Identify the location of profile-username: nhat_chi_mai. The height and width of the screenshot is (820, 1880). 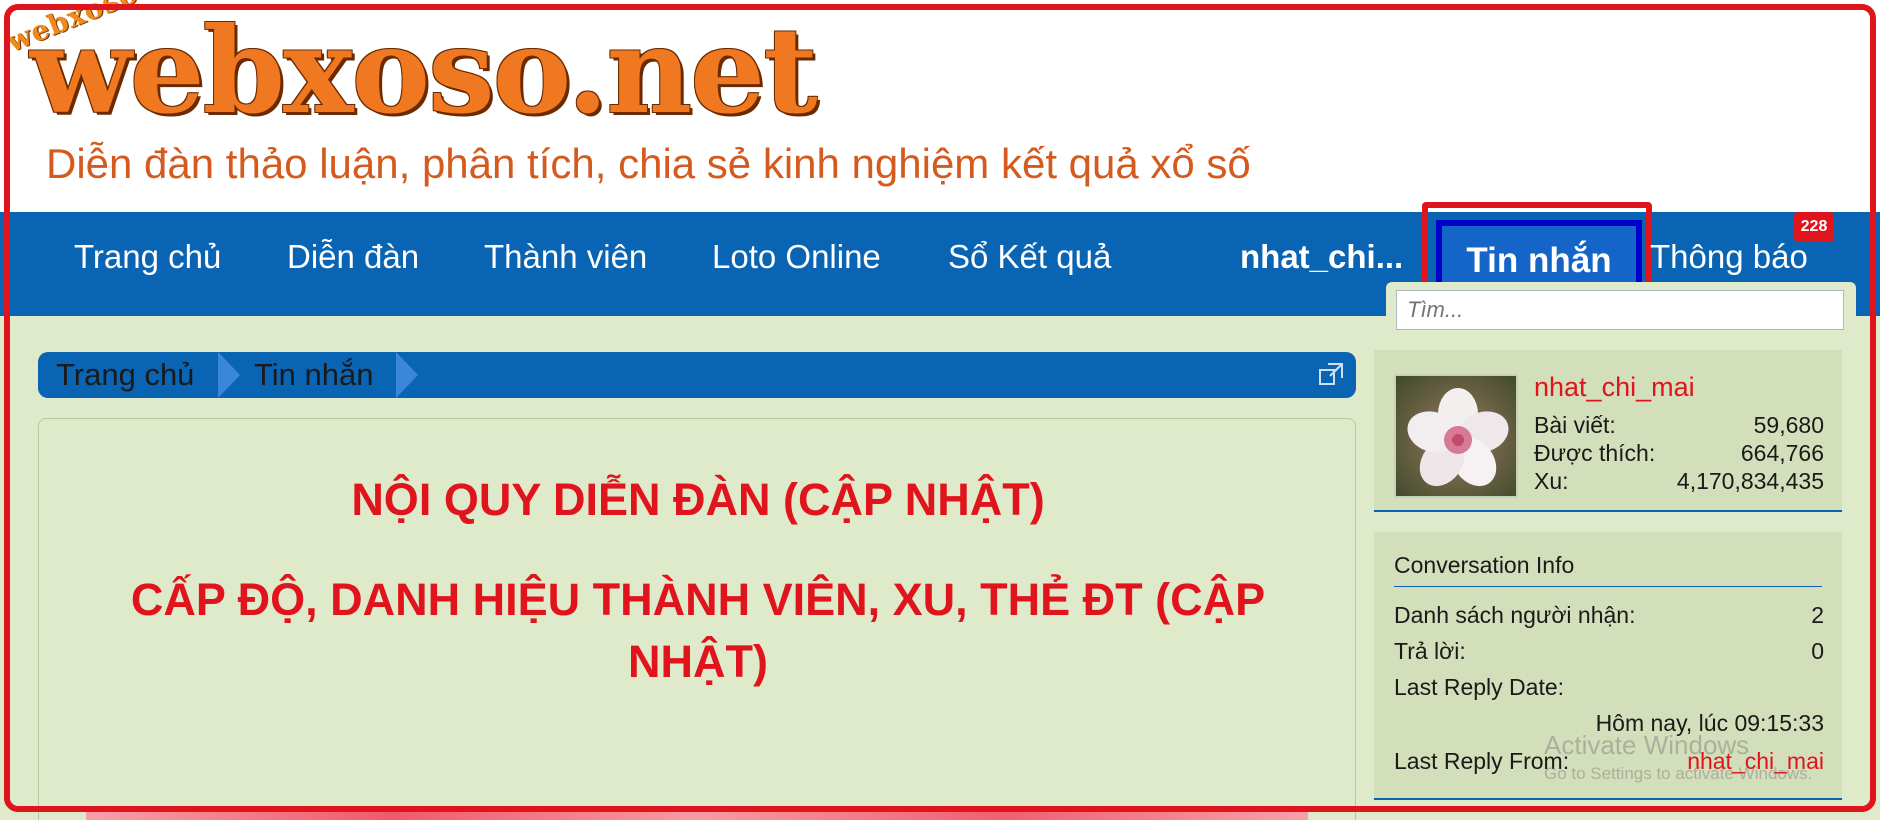
(1614, 387).